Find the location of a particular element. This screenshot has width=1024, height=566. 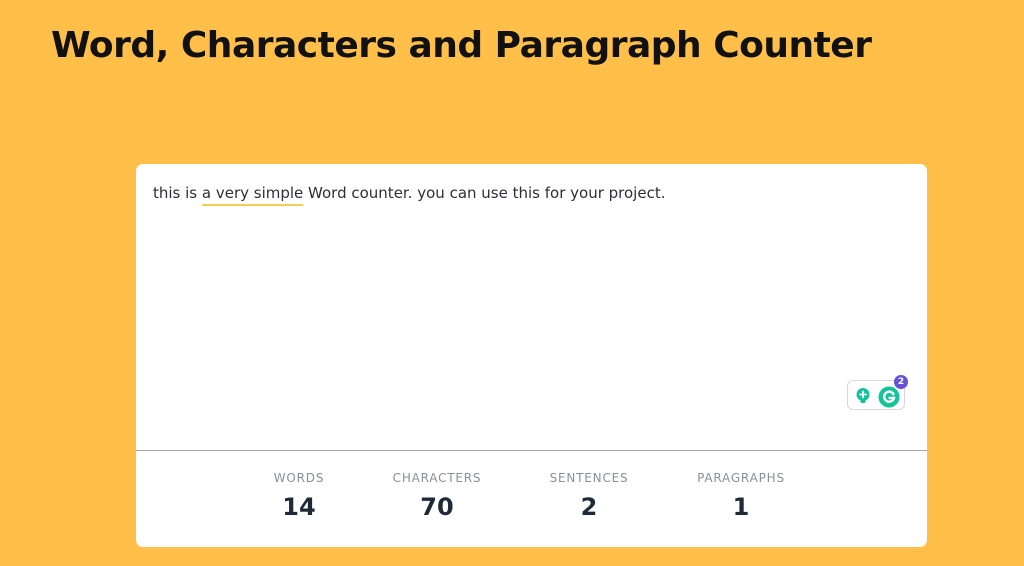

stat-words: WORDS 14 is located at coordinates (299, 496).